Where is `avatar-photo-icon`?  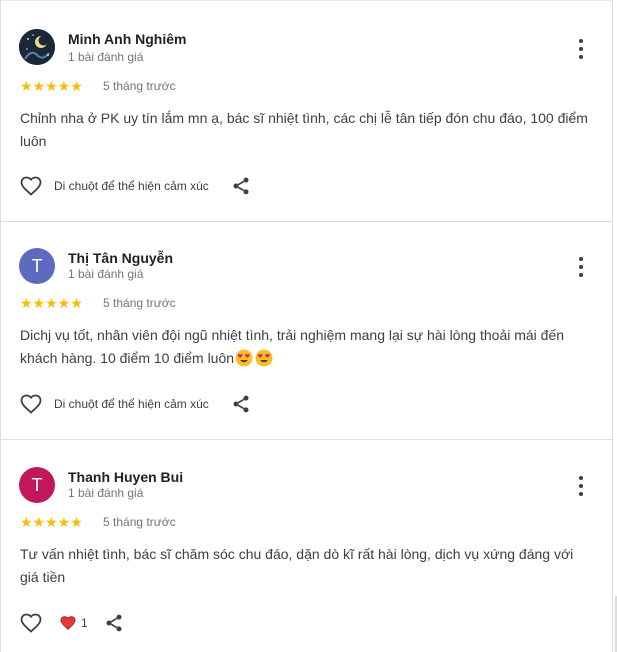 avatar-photo-icon is located at coordinates (37, 47).